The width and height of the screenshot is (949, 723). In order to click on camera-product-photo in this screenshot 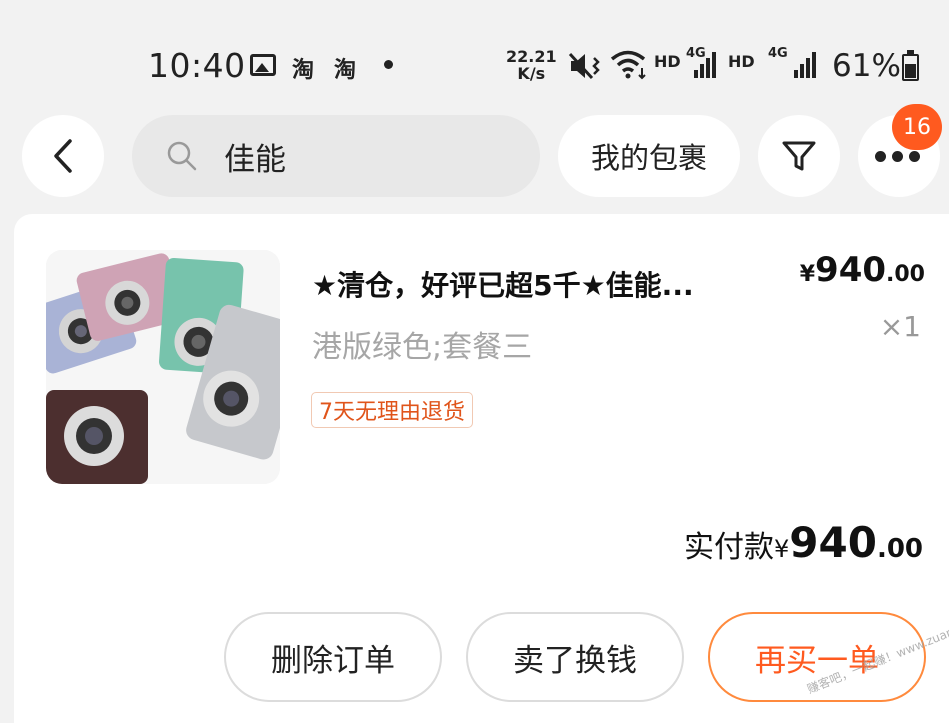, I will do `click(163, 367)`.